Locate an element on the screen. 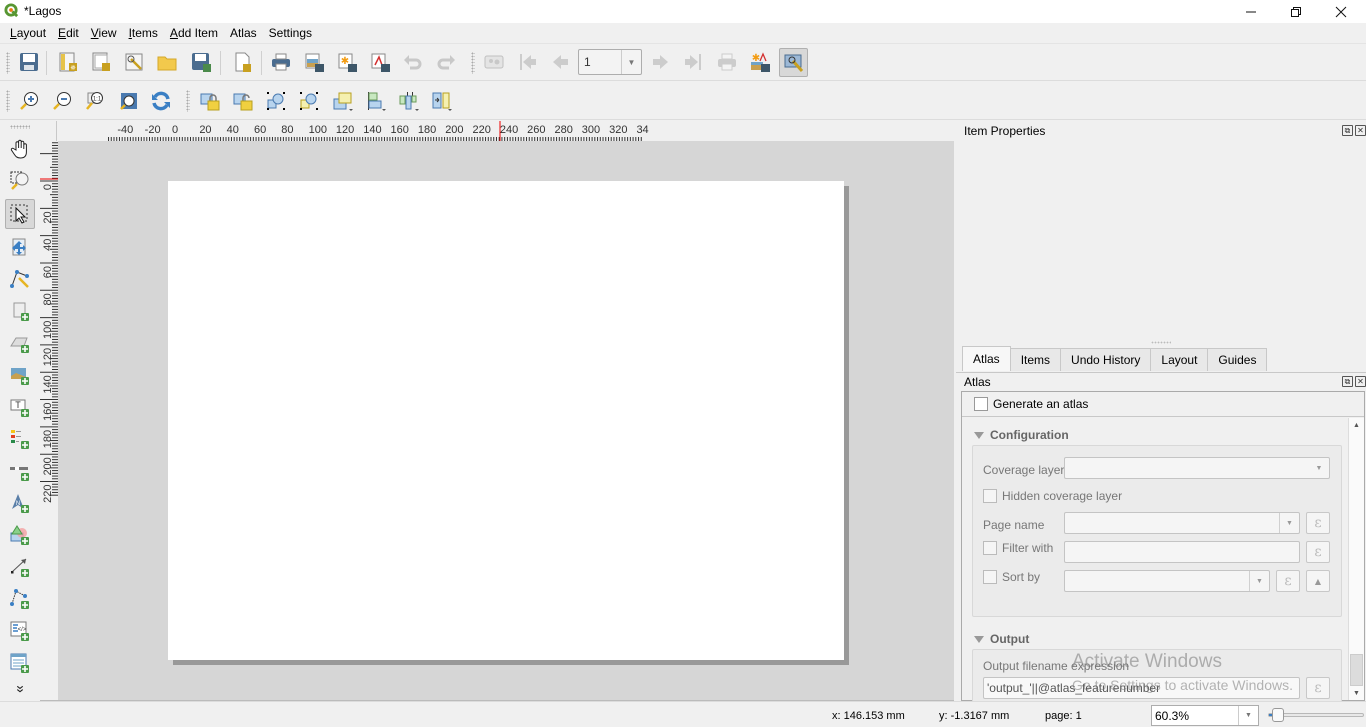  resize-items-button is located at coordinates (442, 101).